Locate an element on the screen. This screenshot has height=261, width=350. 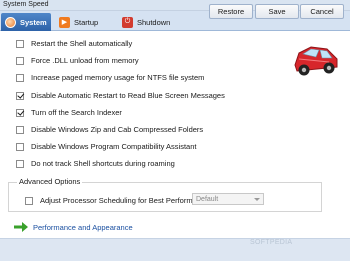
restore-button: Restore is located at coordinates (231, 11).